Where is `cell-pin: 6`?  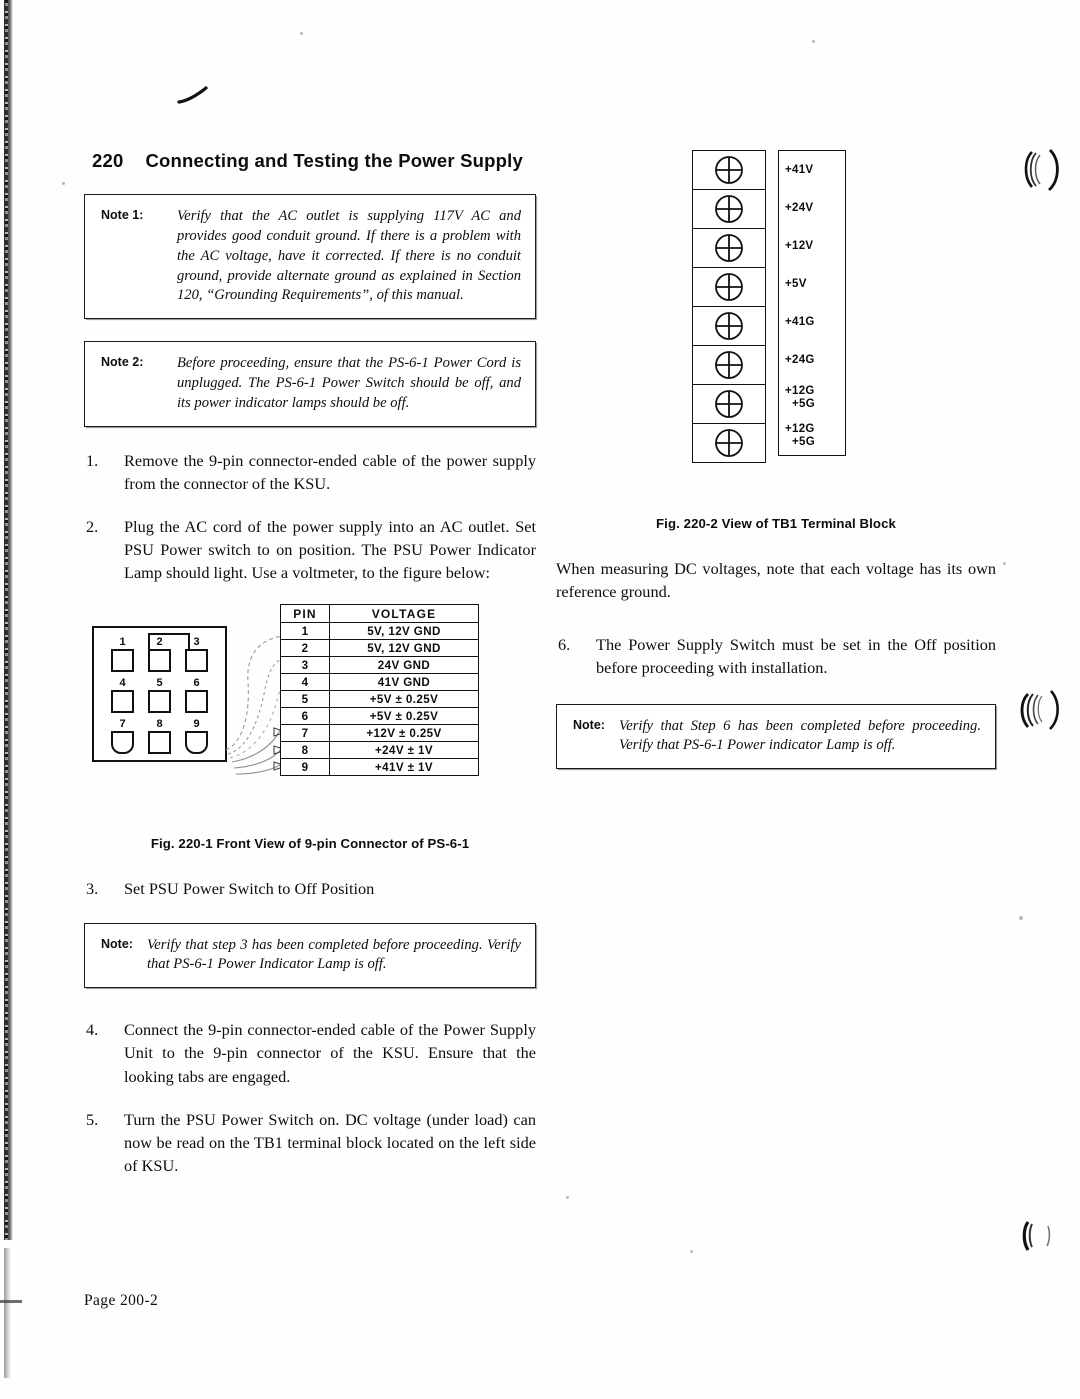
cell-pin: 6 is located at coordinates (305, 716).